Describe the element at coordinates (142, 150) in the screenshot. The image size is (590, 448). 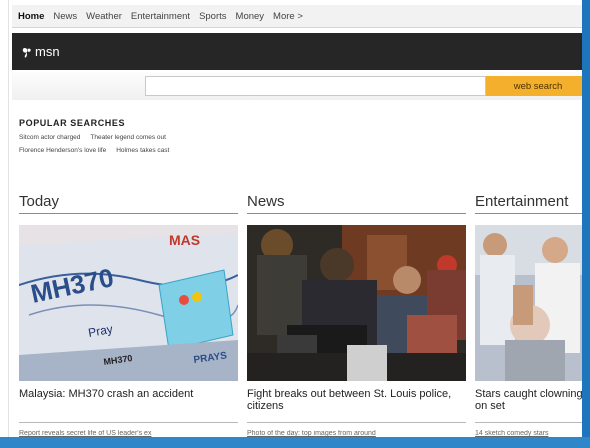
I see `popular-link: Holmes takes cast` at that location.